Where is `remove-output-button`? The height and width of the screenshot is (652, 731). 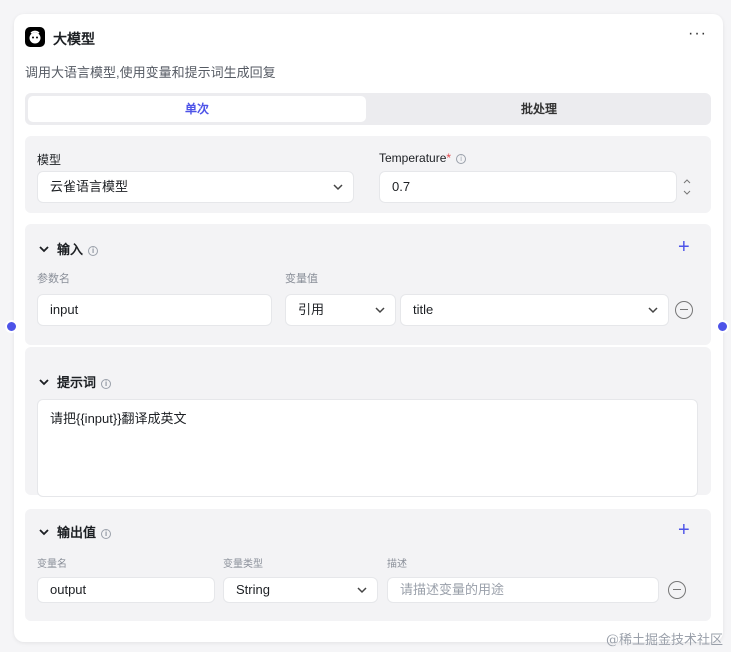 remove-output-button is located at coordinates (677, 590).